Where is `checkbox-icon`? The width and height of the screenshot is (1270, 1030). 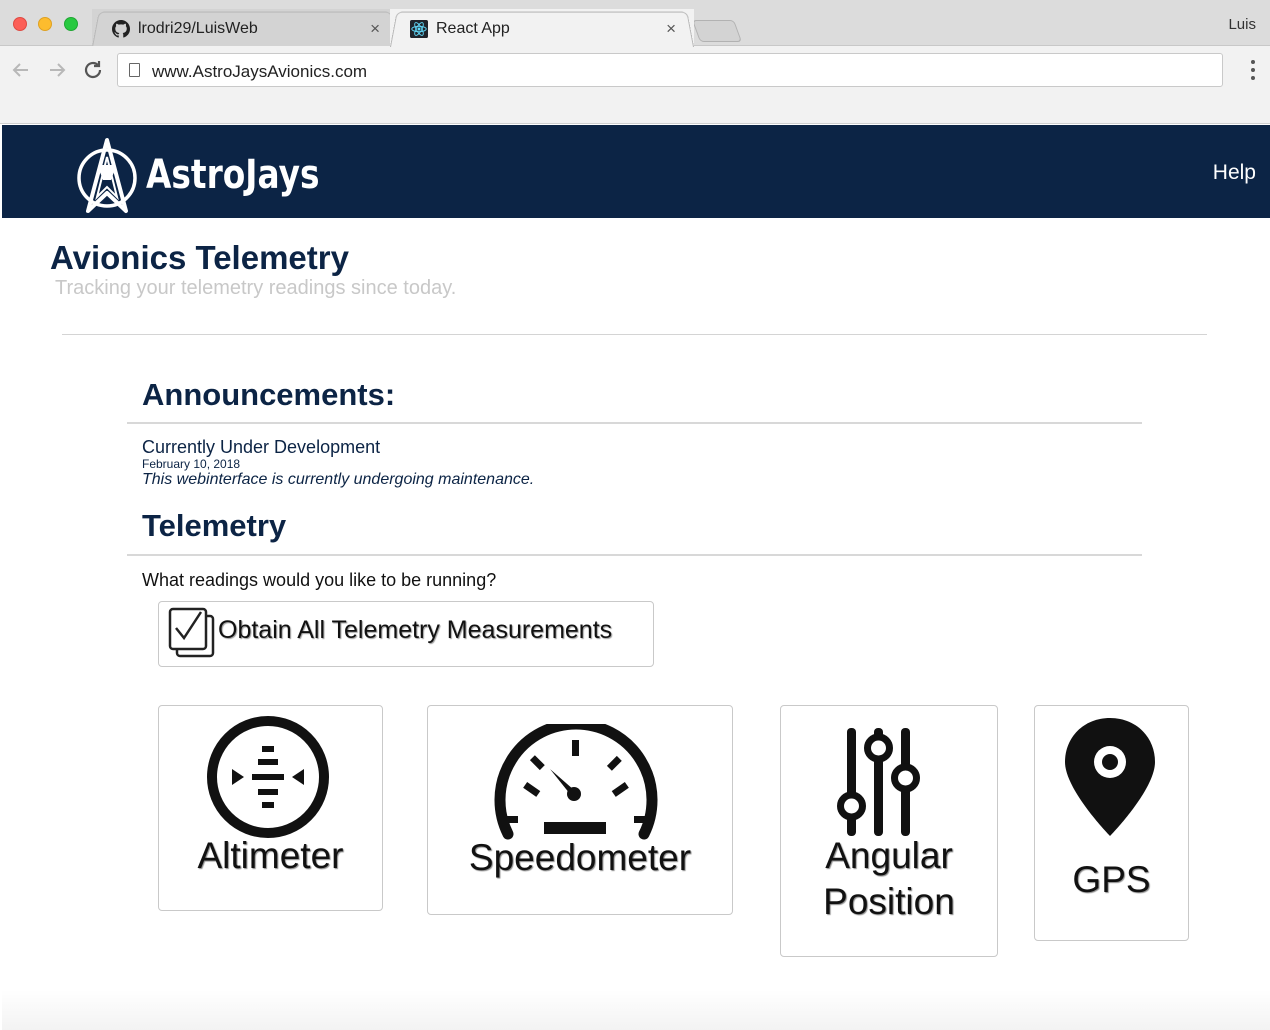 checkbox-icon is located at coordinates (191, 632).